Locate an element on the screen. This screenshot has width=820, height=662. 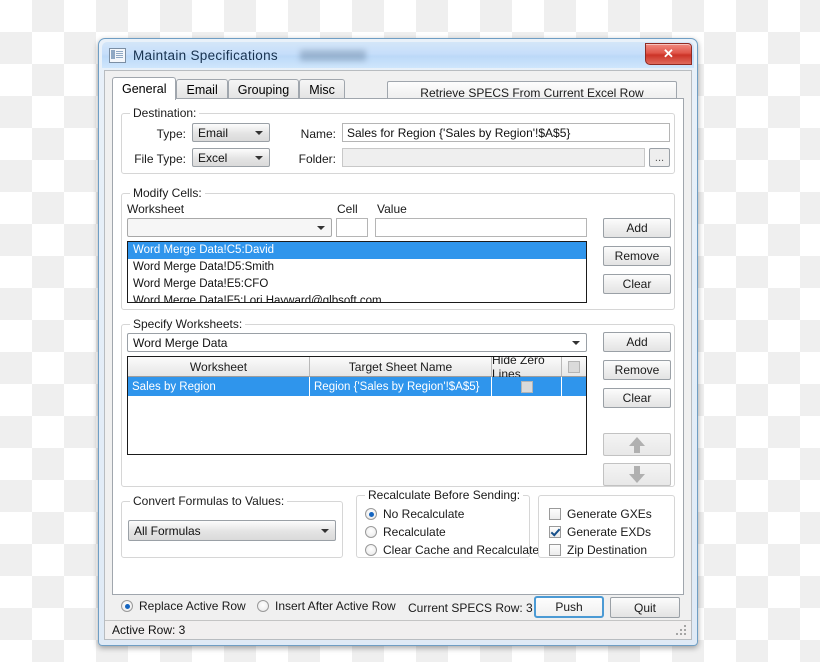
folder-input is located at coordinates (493, 157).